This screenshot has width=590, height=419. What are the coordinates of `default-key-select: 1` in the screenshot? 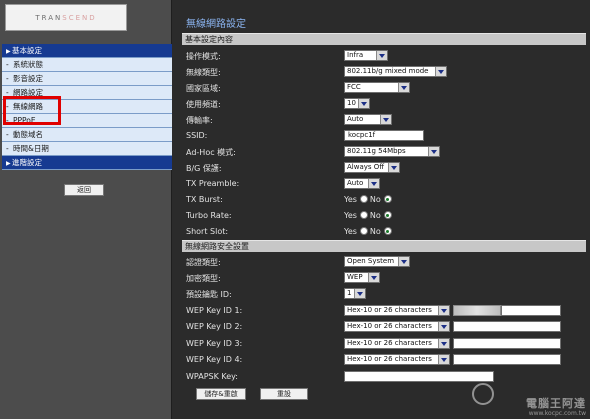 It's located at (355, 293).